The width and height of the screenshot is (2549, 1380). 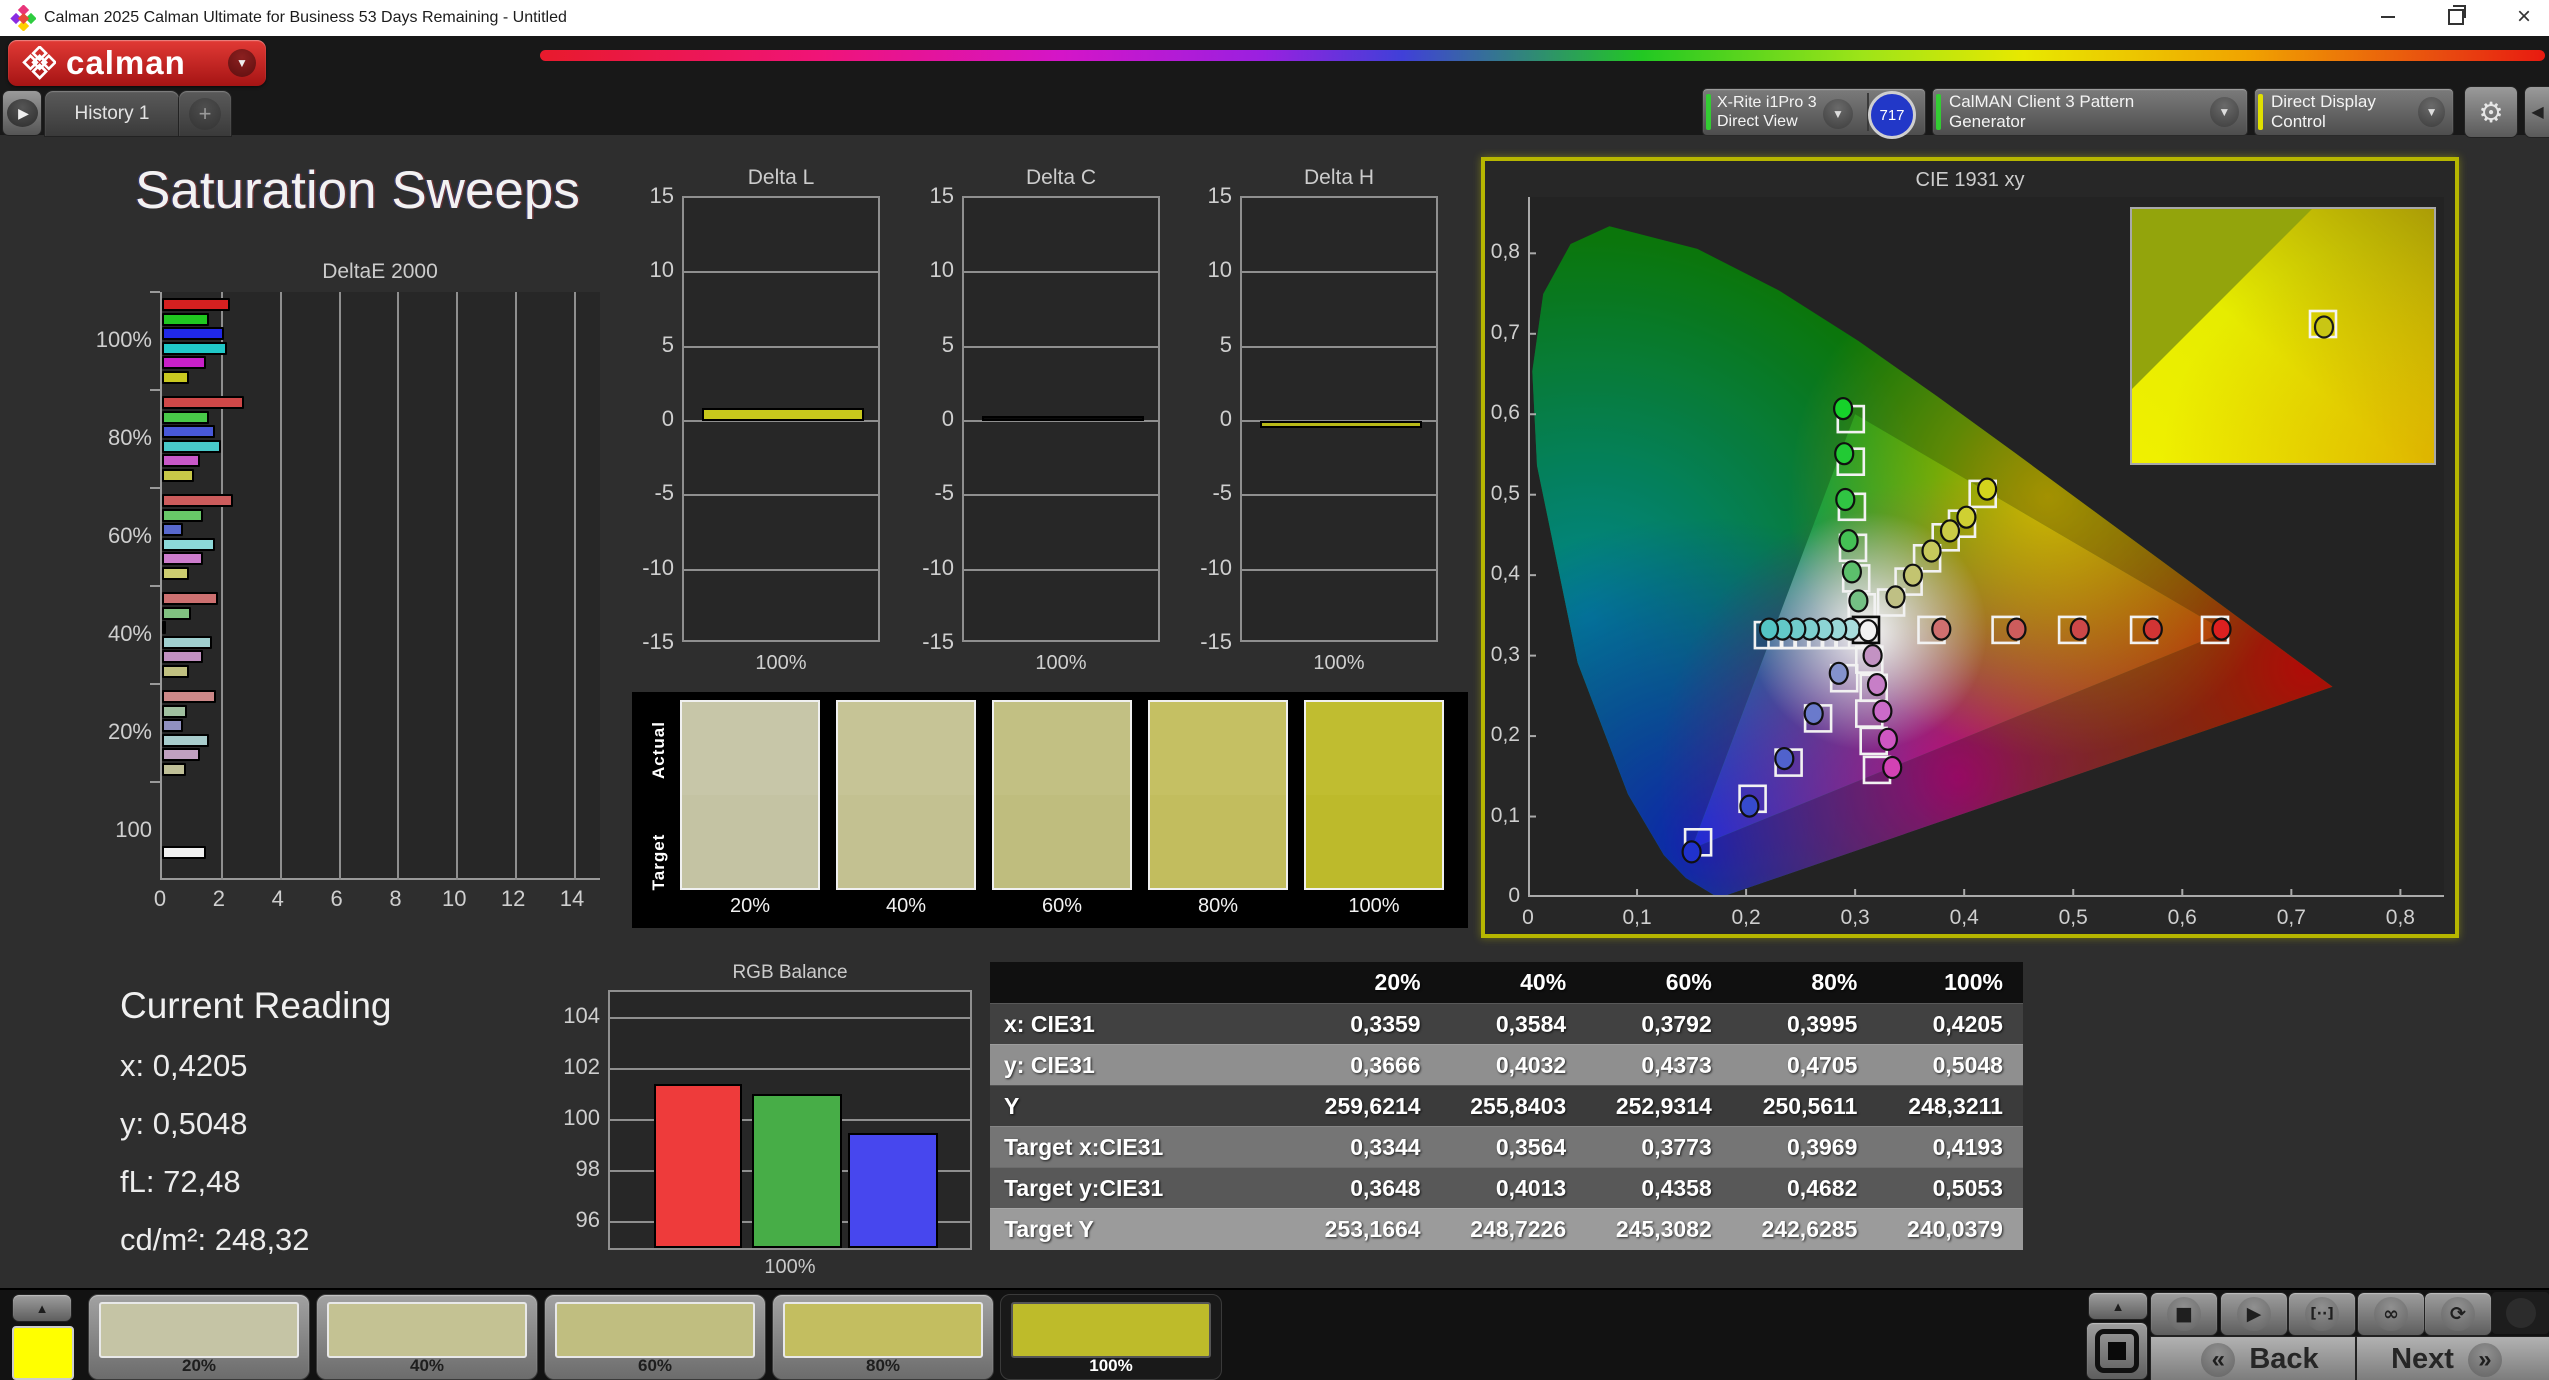 What do you see at coordinates (1084, 1147) in the screenshot?
I see `table-row-label: Target x:CIE31` at bounding box center [1084, 1147].